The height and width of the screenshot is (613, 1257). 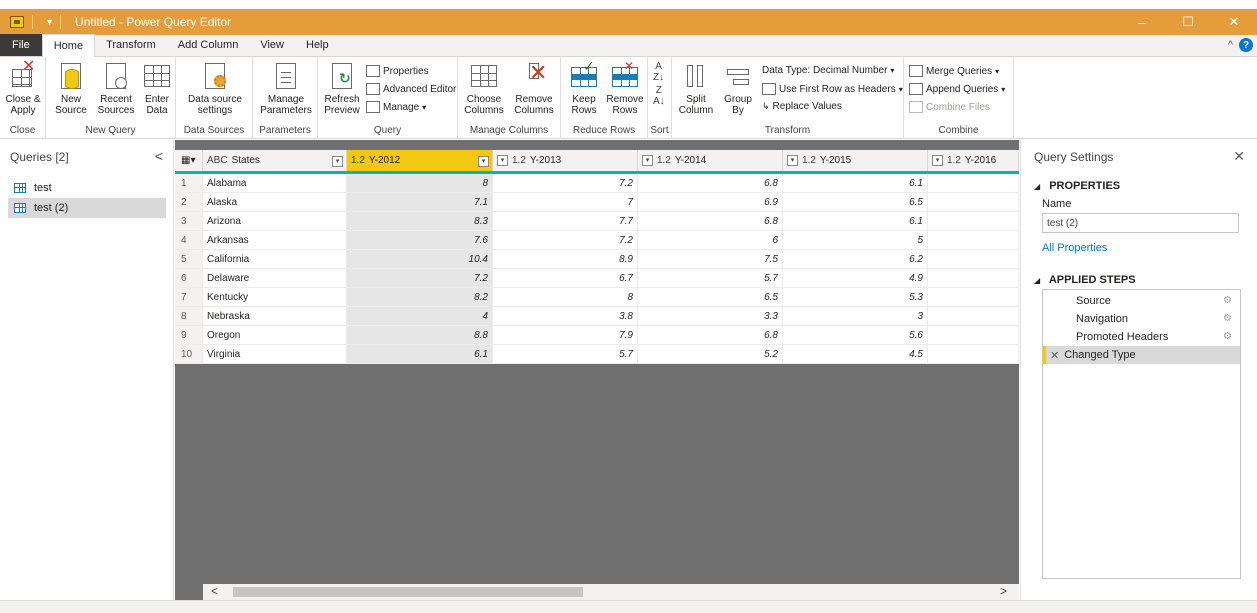 I want to click on table-row: 10 Virginia 6.1 5.7 5.2 4.5, so click(x=597, y=354).